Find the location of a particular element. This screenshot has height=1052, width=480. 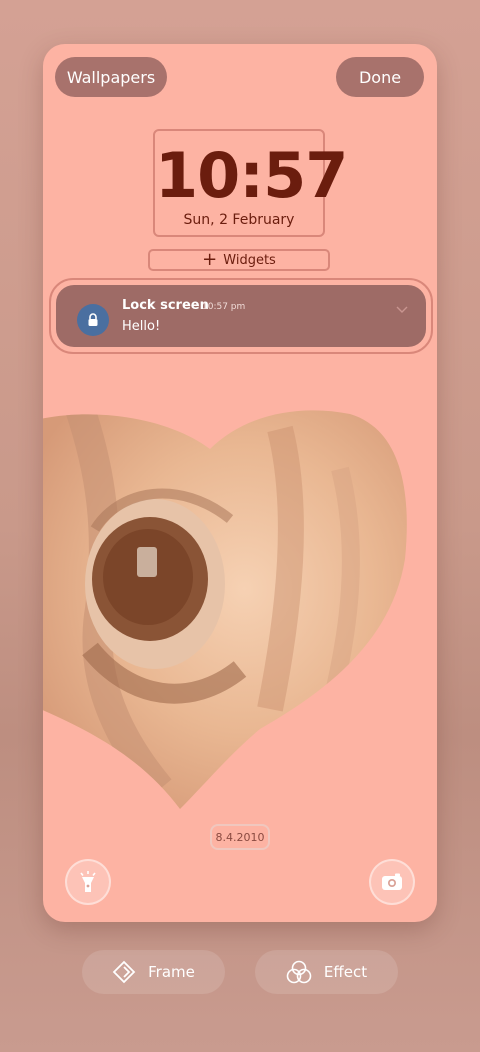

effect-icon is located at coordinates (299, 972).